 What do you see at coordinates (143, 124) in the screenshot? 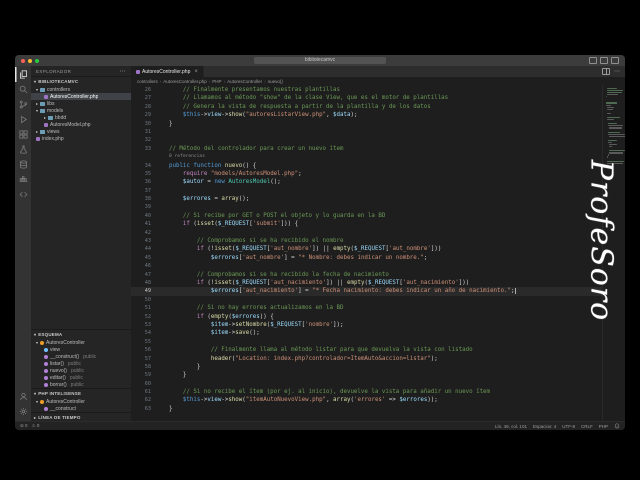
I see `line-number: 30` at bounding box center [143, 124].